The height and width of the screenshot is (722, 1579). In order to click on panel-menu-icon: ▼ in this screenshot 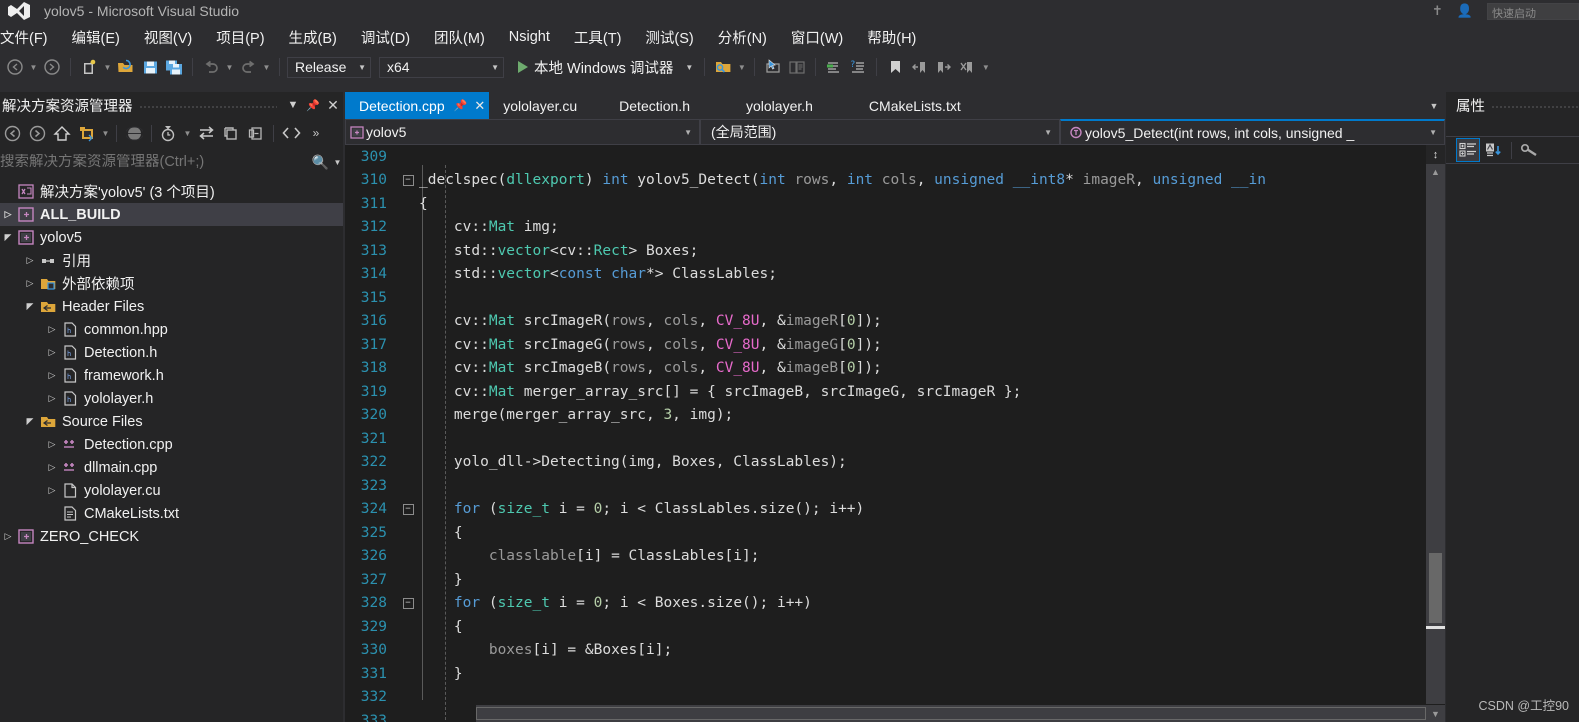, I will do `click(293, 105)`.